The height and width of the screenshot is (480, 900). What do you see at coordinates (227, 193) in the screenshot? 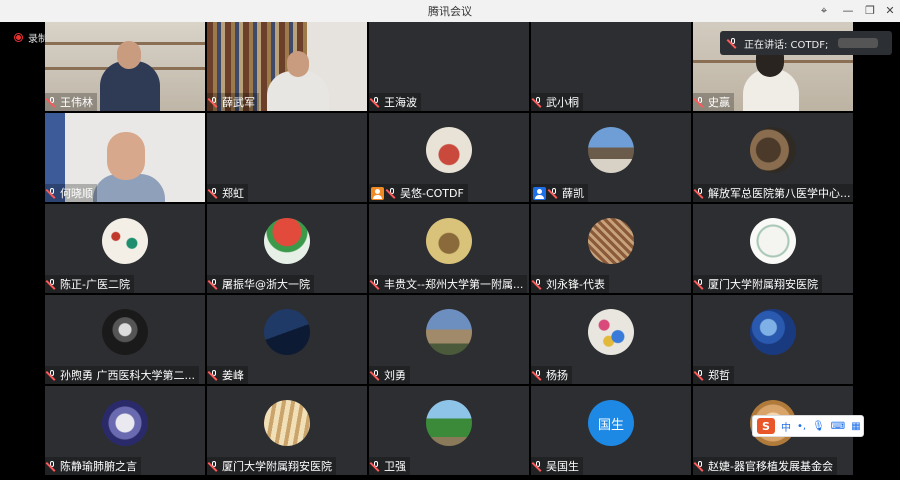
I see `participant-name: 郑虹` at bounding box center [227, 193].